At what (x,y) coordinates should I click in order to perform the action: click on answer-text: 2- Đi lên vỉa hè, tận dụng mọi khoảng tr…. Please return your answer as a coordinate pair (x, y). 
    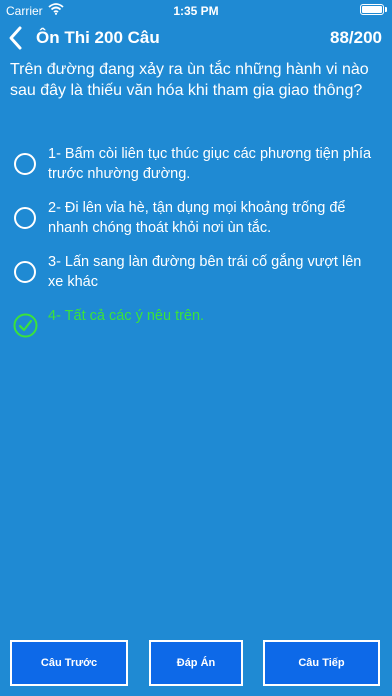
    Looking at the image, I should click on (197, 218).